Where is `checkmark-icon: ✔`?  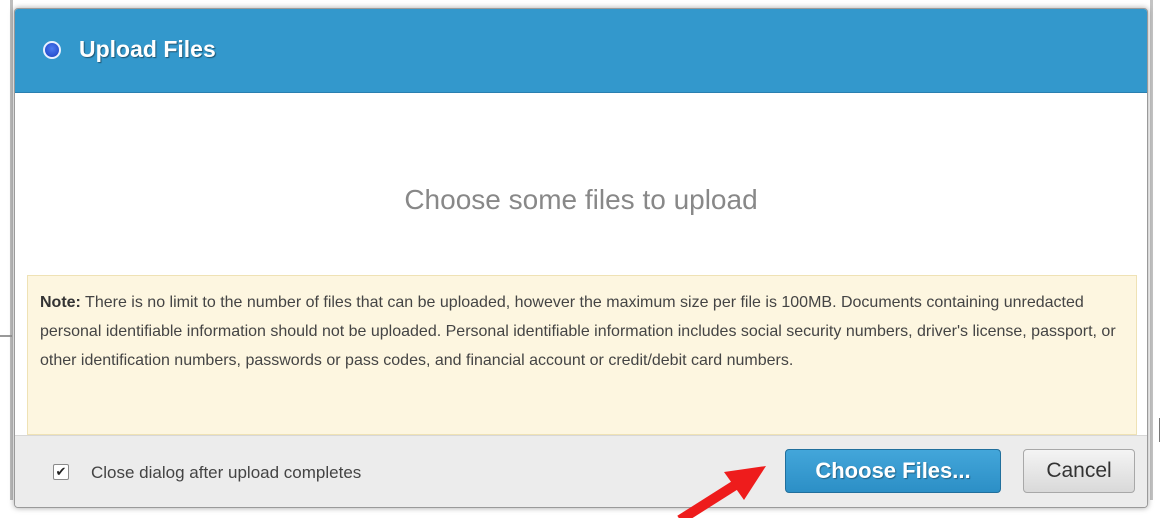 checkmark-icon: ✔ is located at coordinates (61, 471).